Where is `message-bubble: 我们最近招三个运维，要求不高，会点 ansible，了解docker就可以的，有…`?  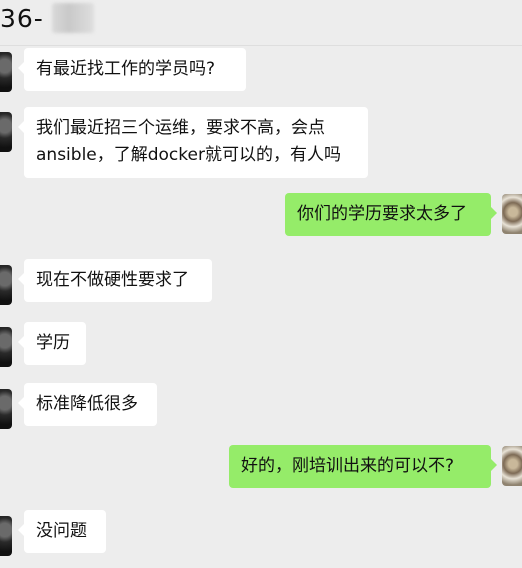
message-bubble: 我们最近招三个运维，要求不高，会点 ansible，了解docker就可以的，有… is located at coordinates (193, 142).